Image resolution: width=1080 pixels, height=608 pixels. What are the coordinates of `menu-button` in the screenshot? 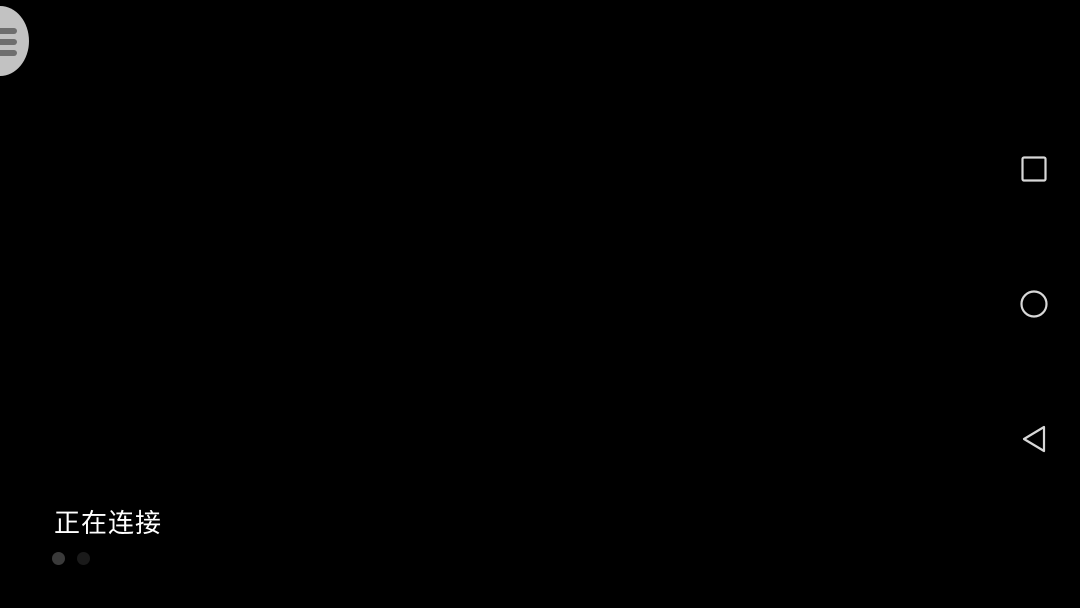 It's located at (14, 41).